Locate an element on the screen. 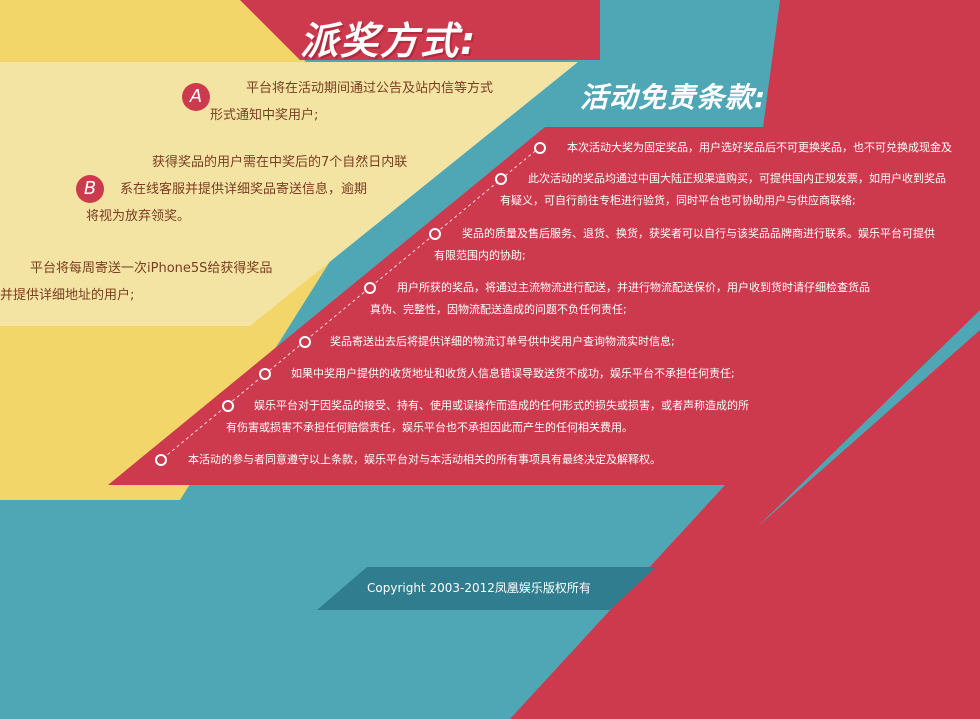 This screenshot has width=980, height=719. badge-a: A is located at coordinates (196, 97).